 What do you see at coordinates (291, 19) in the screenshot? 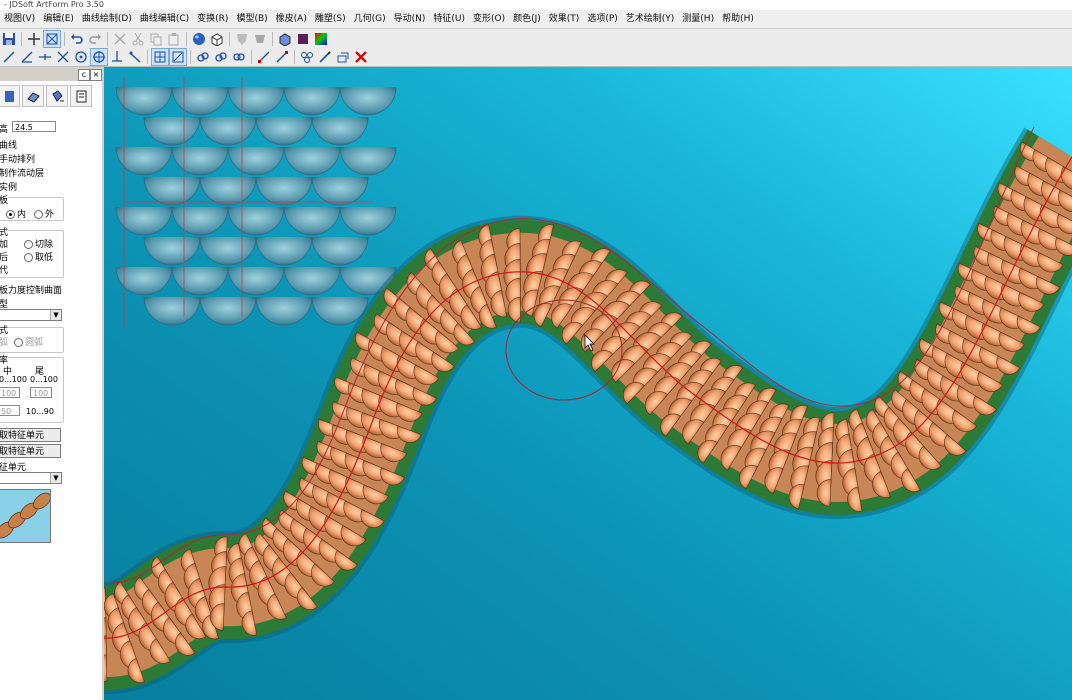
I see `menu-eraser: 橡皮(A)` at bounding box center [291, 19].